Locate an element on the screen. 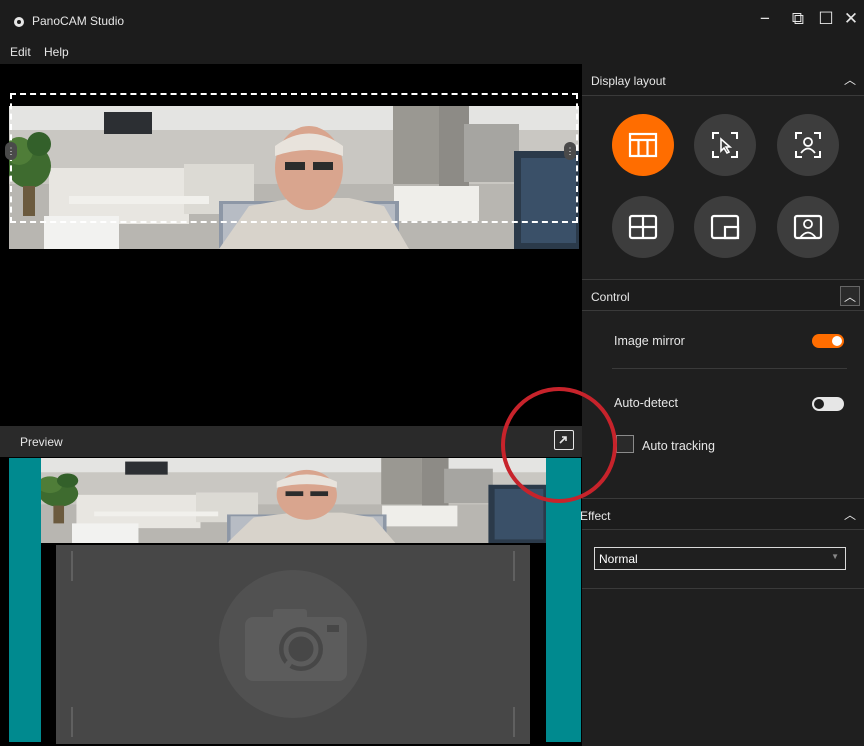 The image size is (864, 746). effect-select: Normal ▼ is located at coordinates (720, 558).